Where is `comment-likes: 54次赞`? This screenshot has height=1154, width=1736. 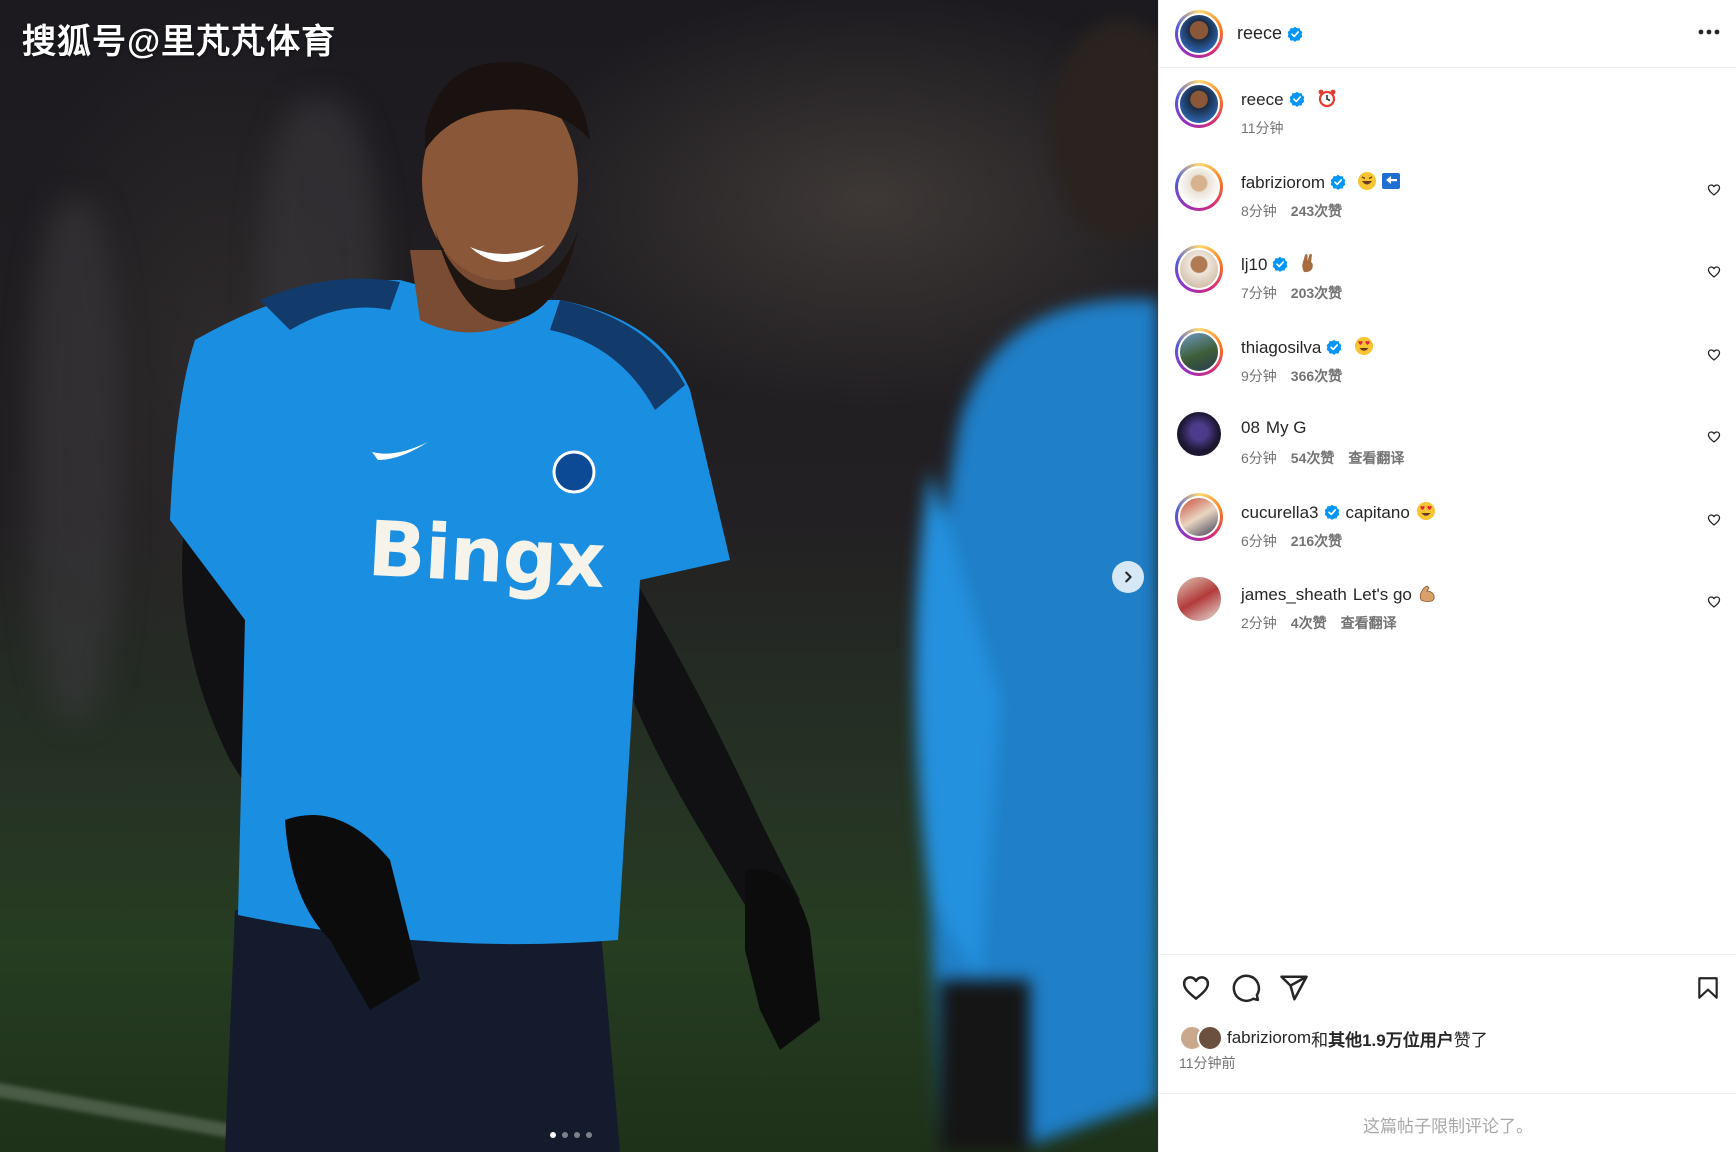
comment-likes: 54次赞 is located at coordinates (1313, 458).